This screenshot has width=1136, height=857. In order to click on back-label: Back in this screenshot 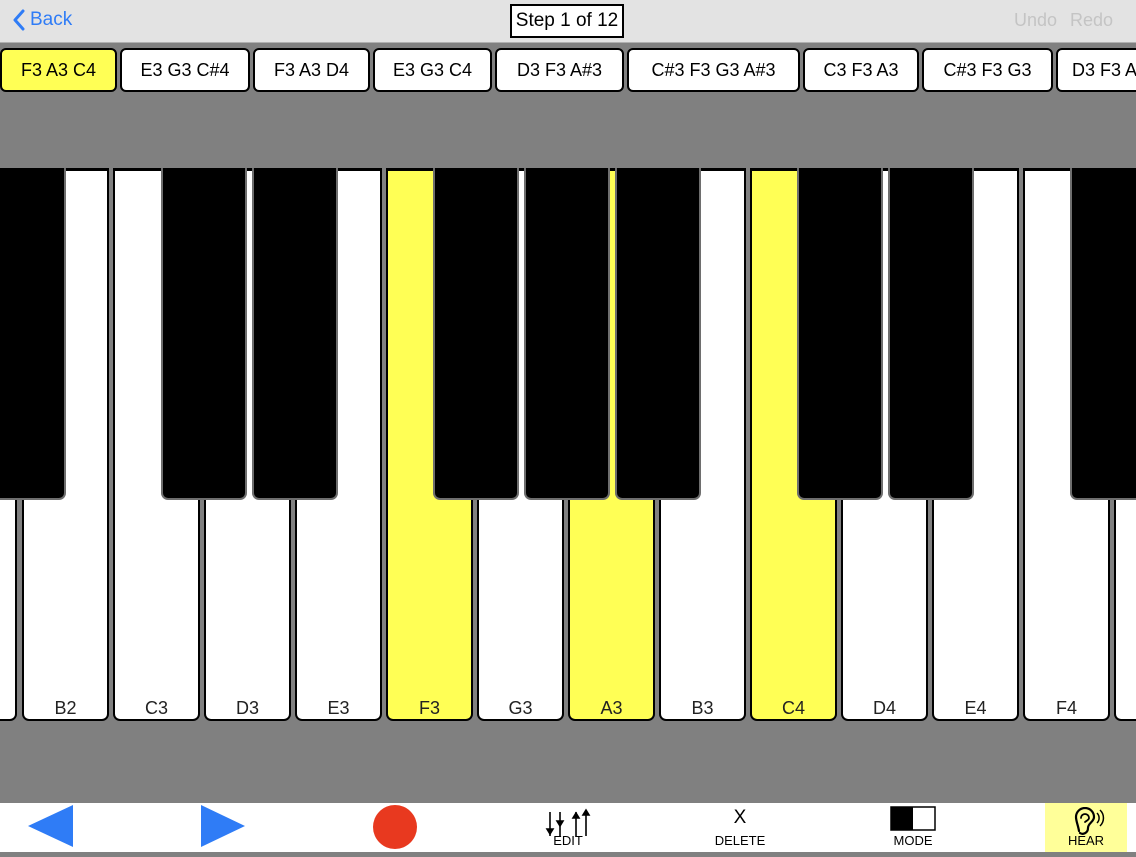, I will do `click(51, 19)`.